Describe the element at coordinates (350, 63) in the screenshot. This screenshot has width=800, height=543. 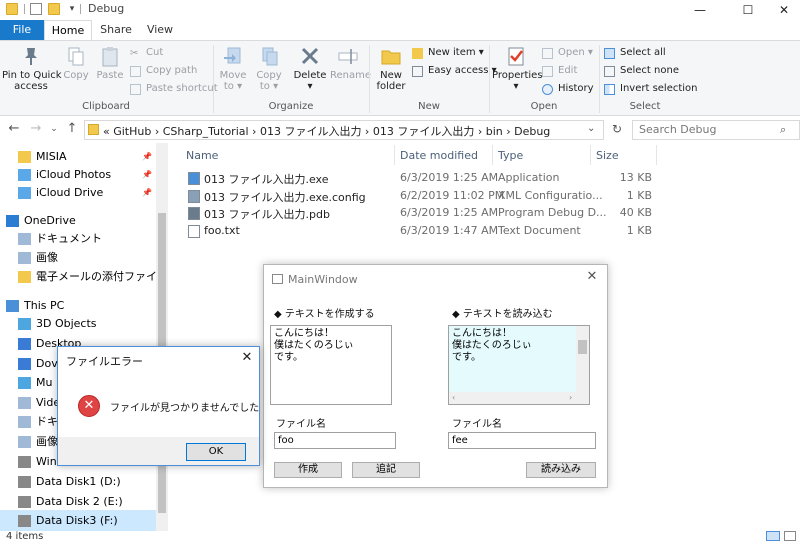
I see `rename-button: Rename` at that location.